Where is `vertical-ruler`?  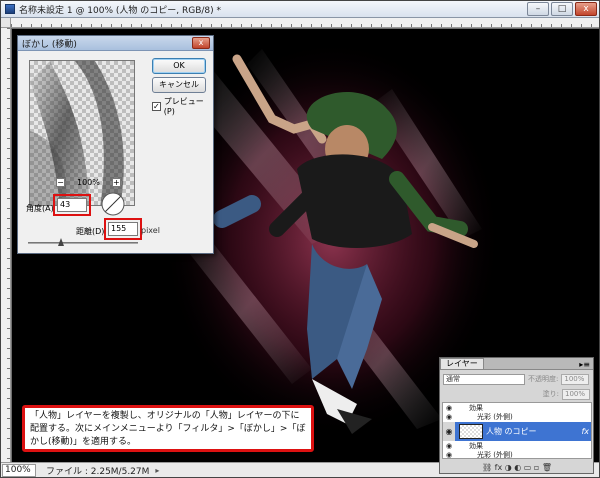 vertical-ruler is located at coordinates (6, 245).